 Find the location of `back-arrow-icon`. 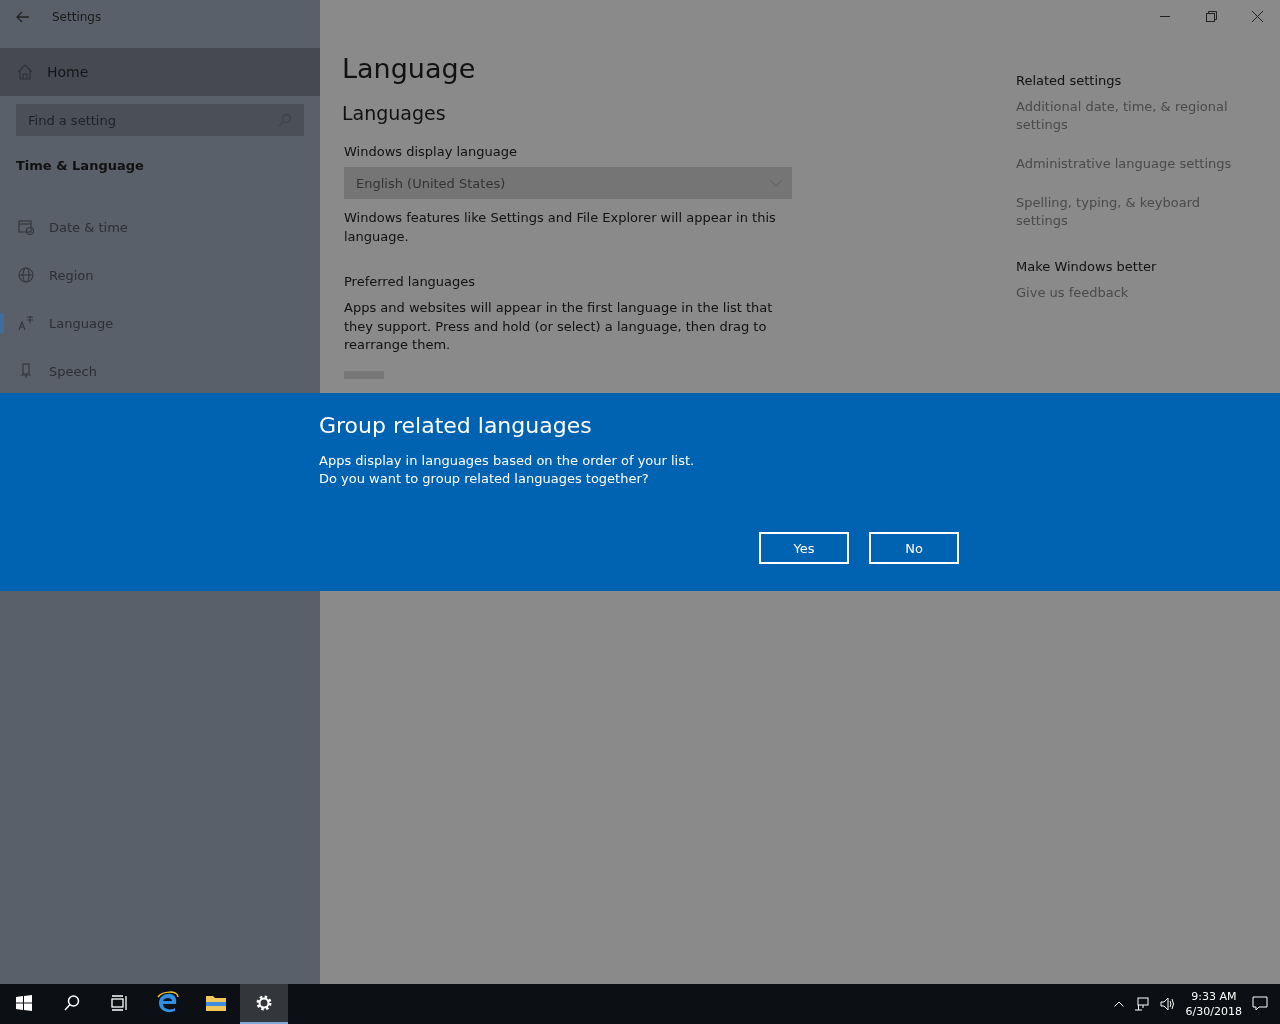

back-arrow-icon is located at coordinates (23, 16).